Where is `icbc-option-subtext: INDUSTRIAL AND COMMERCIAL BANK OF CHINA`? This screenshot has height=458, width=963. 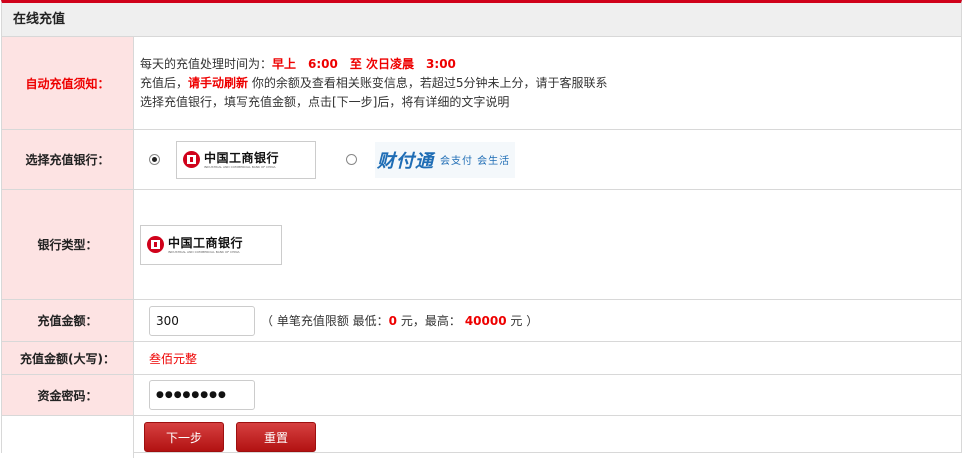 icbc-option-subtext: INDUSTRIAL AND COMMERCIAL BANK OF CHINA is located at coordinates (240, 166).